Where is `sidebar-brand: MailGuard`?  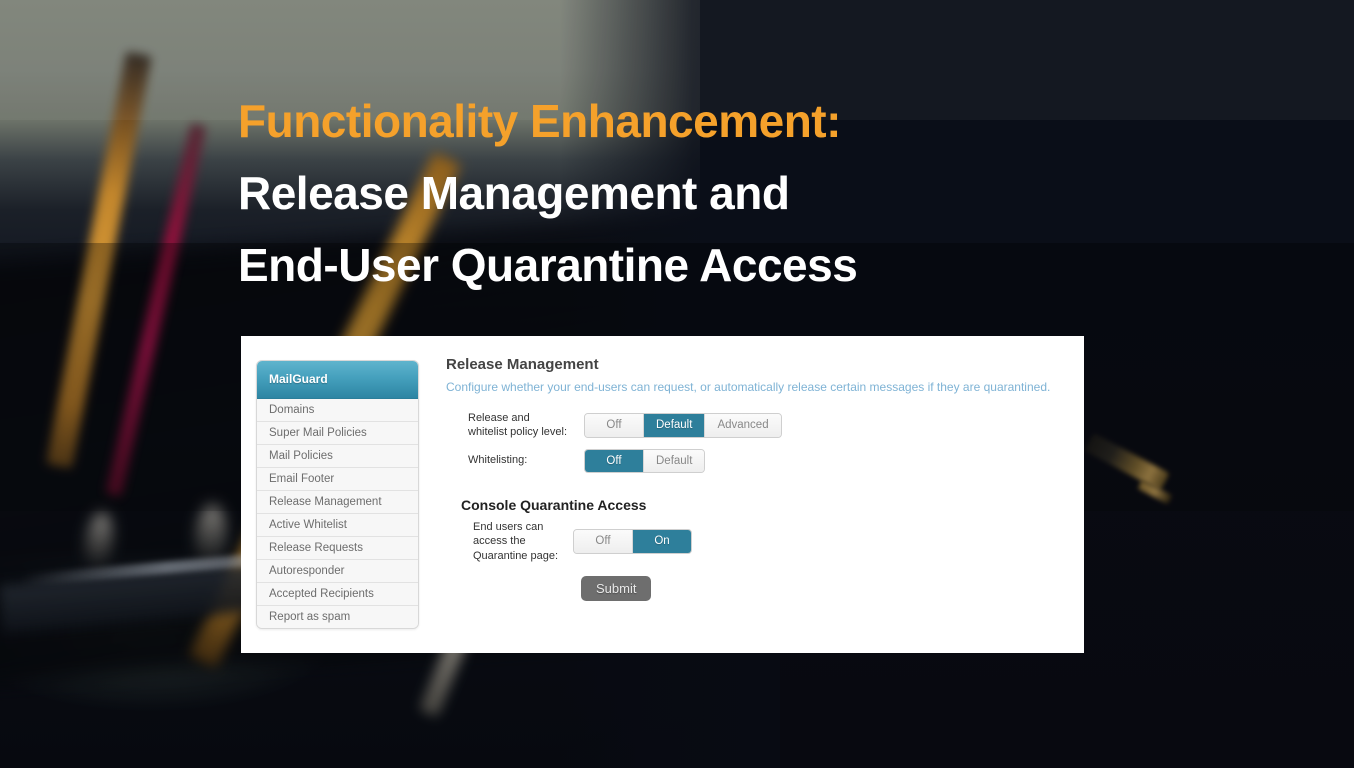 sidebar-brand: MailGuard is located at coordinates (337, 380).